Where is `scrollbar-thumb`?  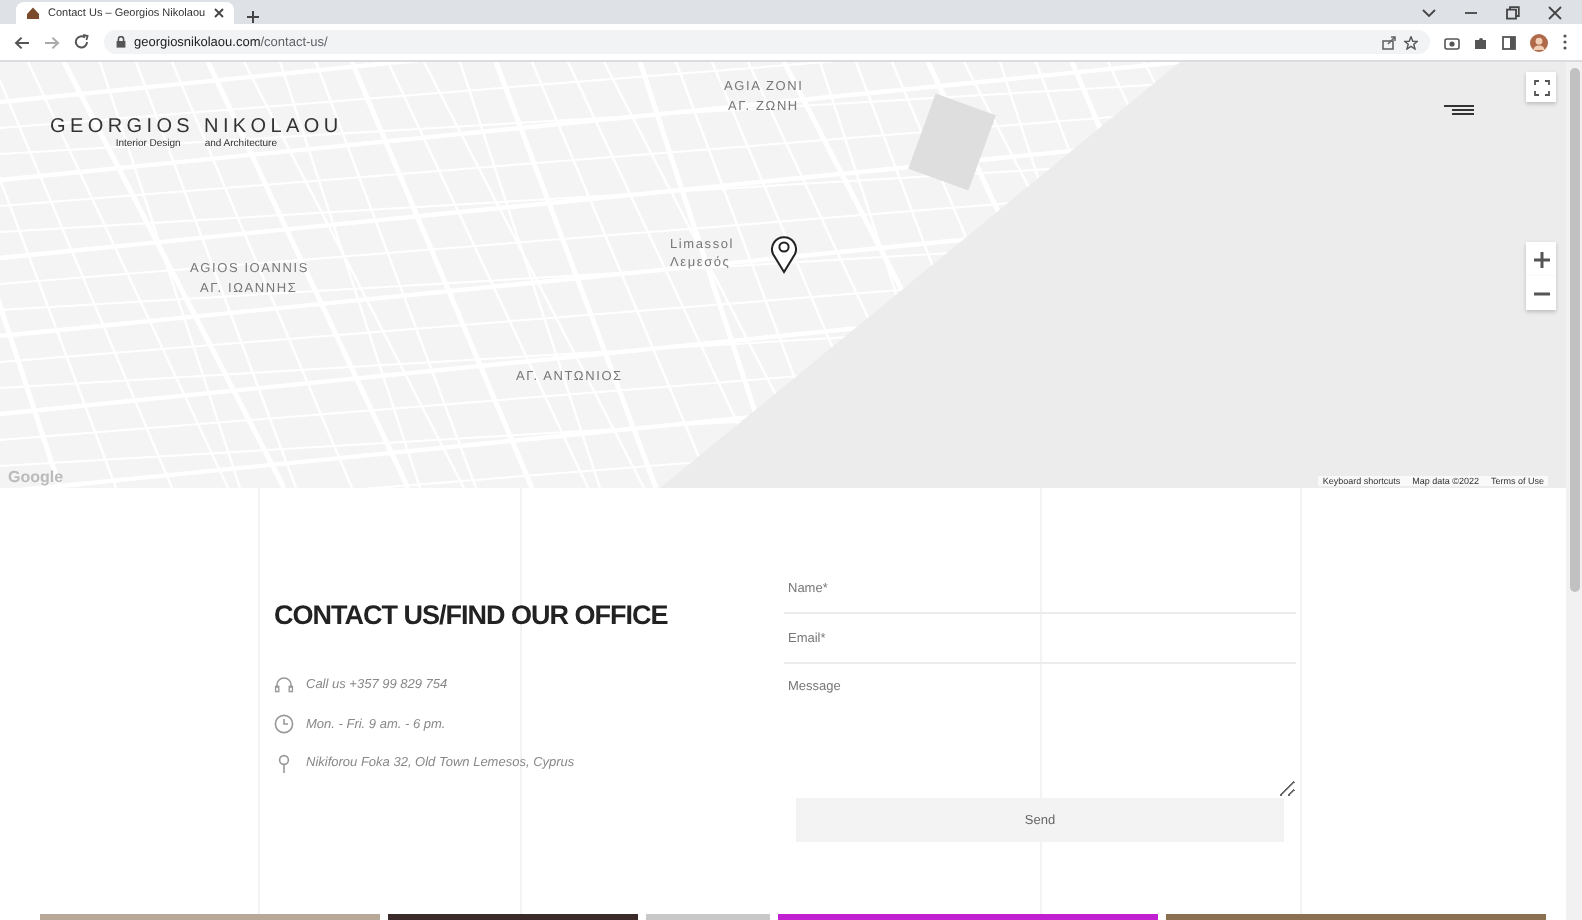 scrollbar-thumb is located at coordinates (1574, 330).